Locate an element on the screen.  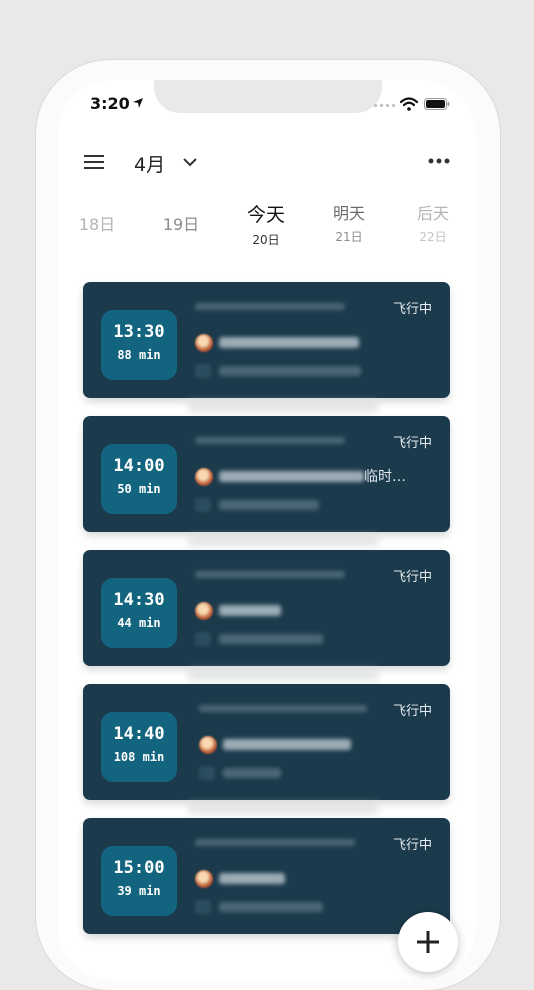
flight-card: 14:40 108 min 飞行中 is located at coordinates (266, 742).